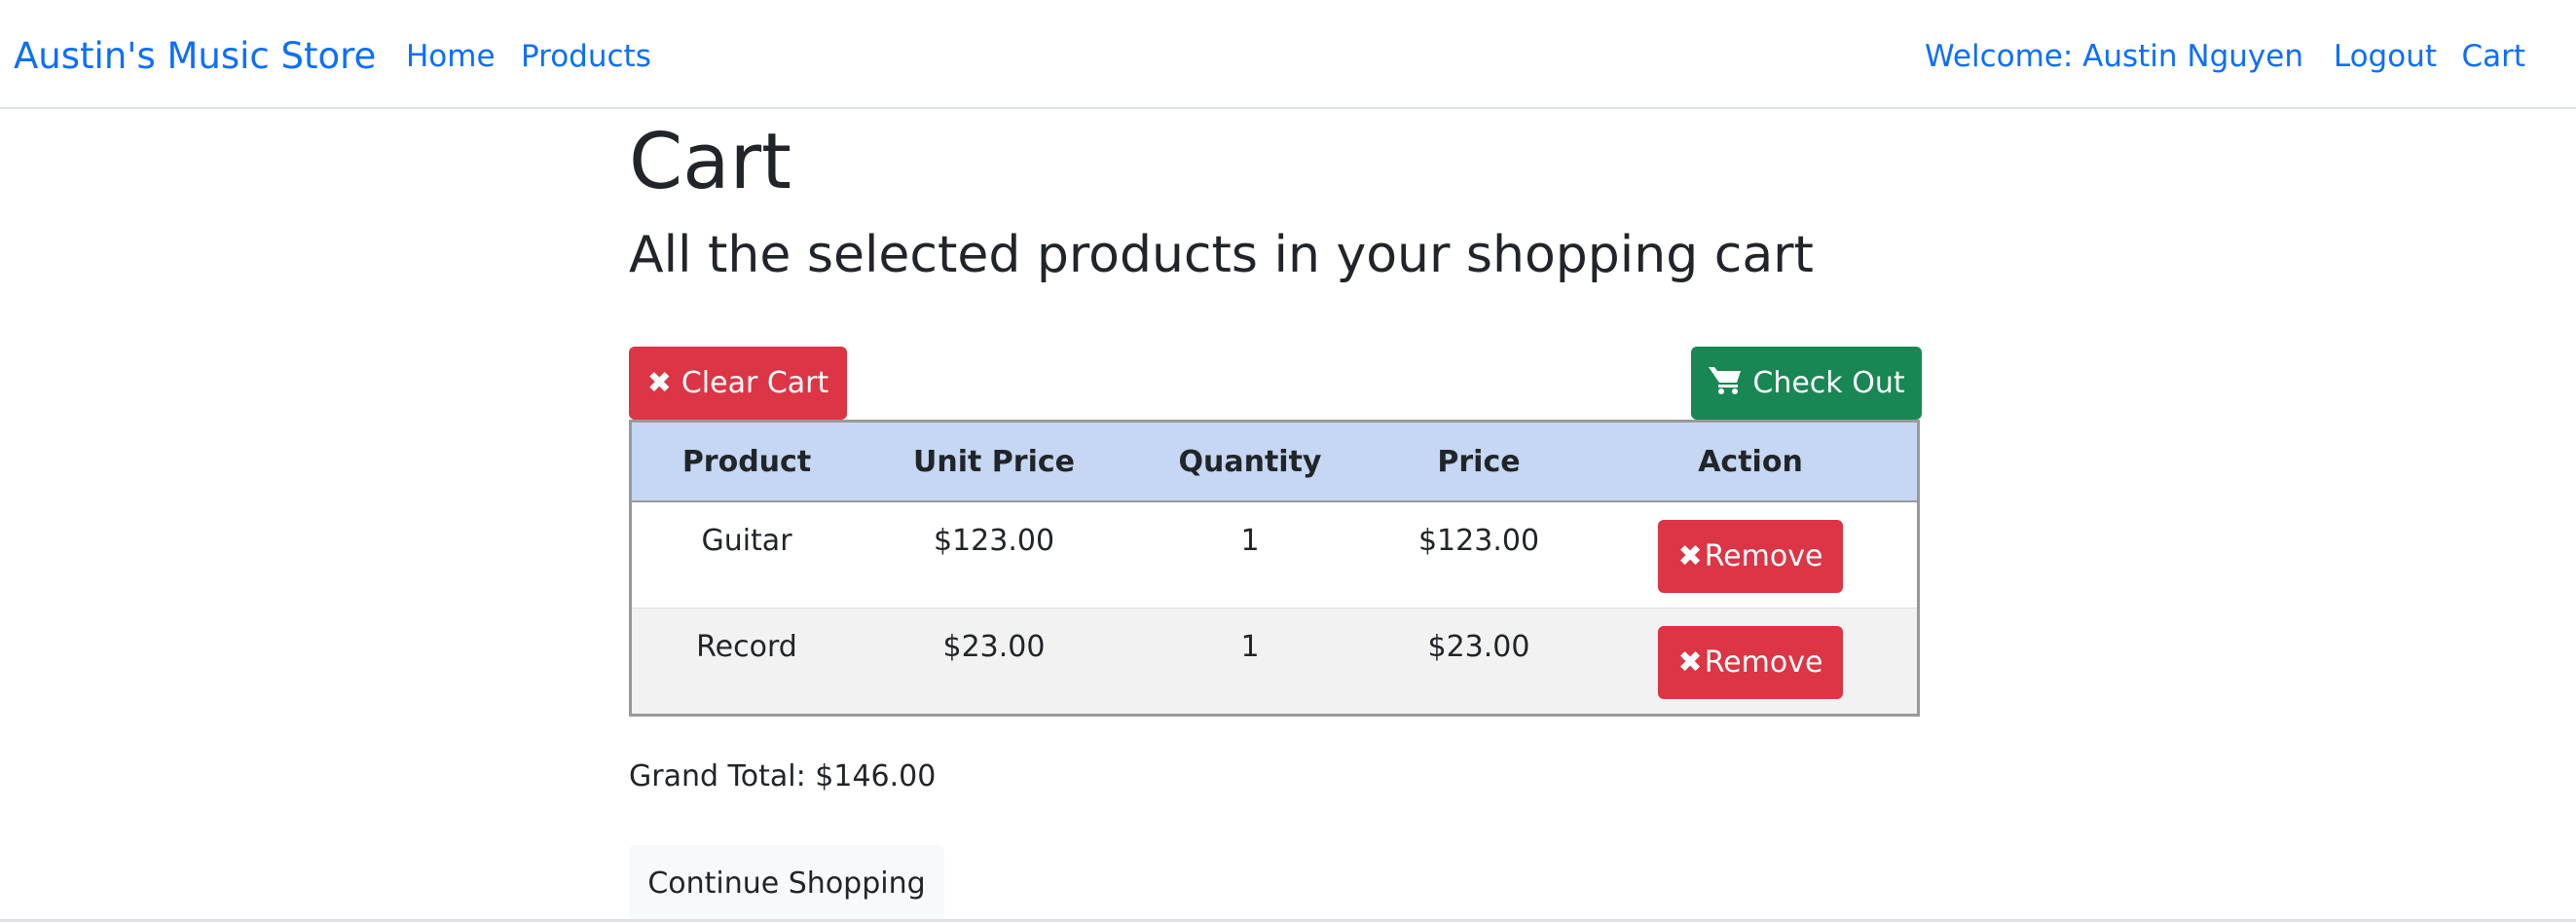 This screenshot has width=2576, height=922. What do you see at coordinates (746, 461) in the screenshot?
I see `column-header-product: Product` at bounding box center [746, 461].